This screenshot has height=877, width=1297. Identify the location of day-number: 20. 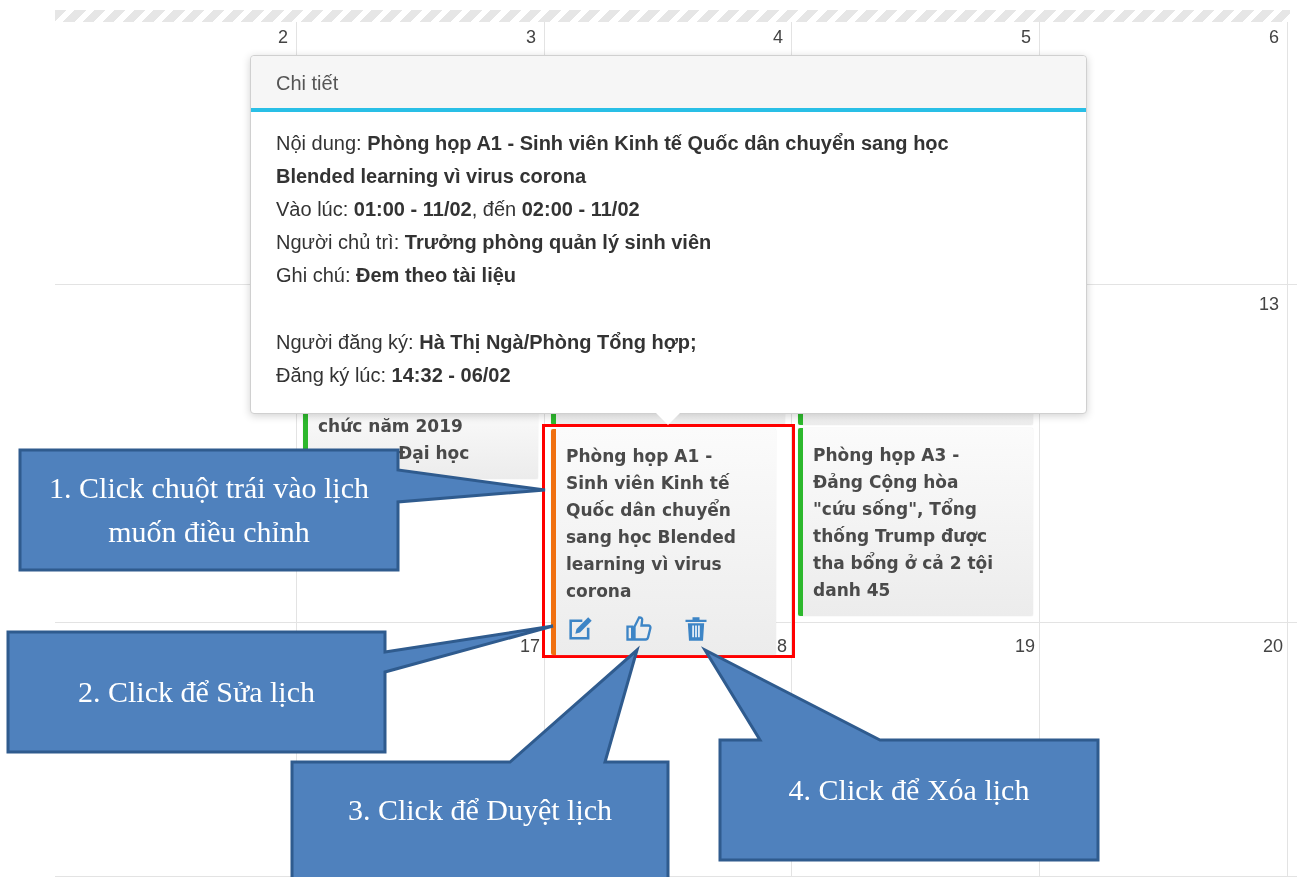
(1273, 646).